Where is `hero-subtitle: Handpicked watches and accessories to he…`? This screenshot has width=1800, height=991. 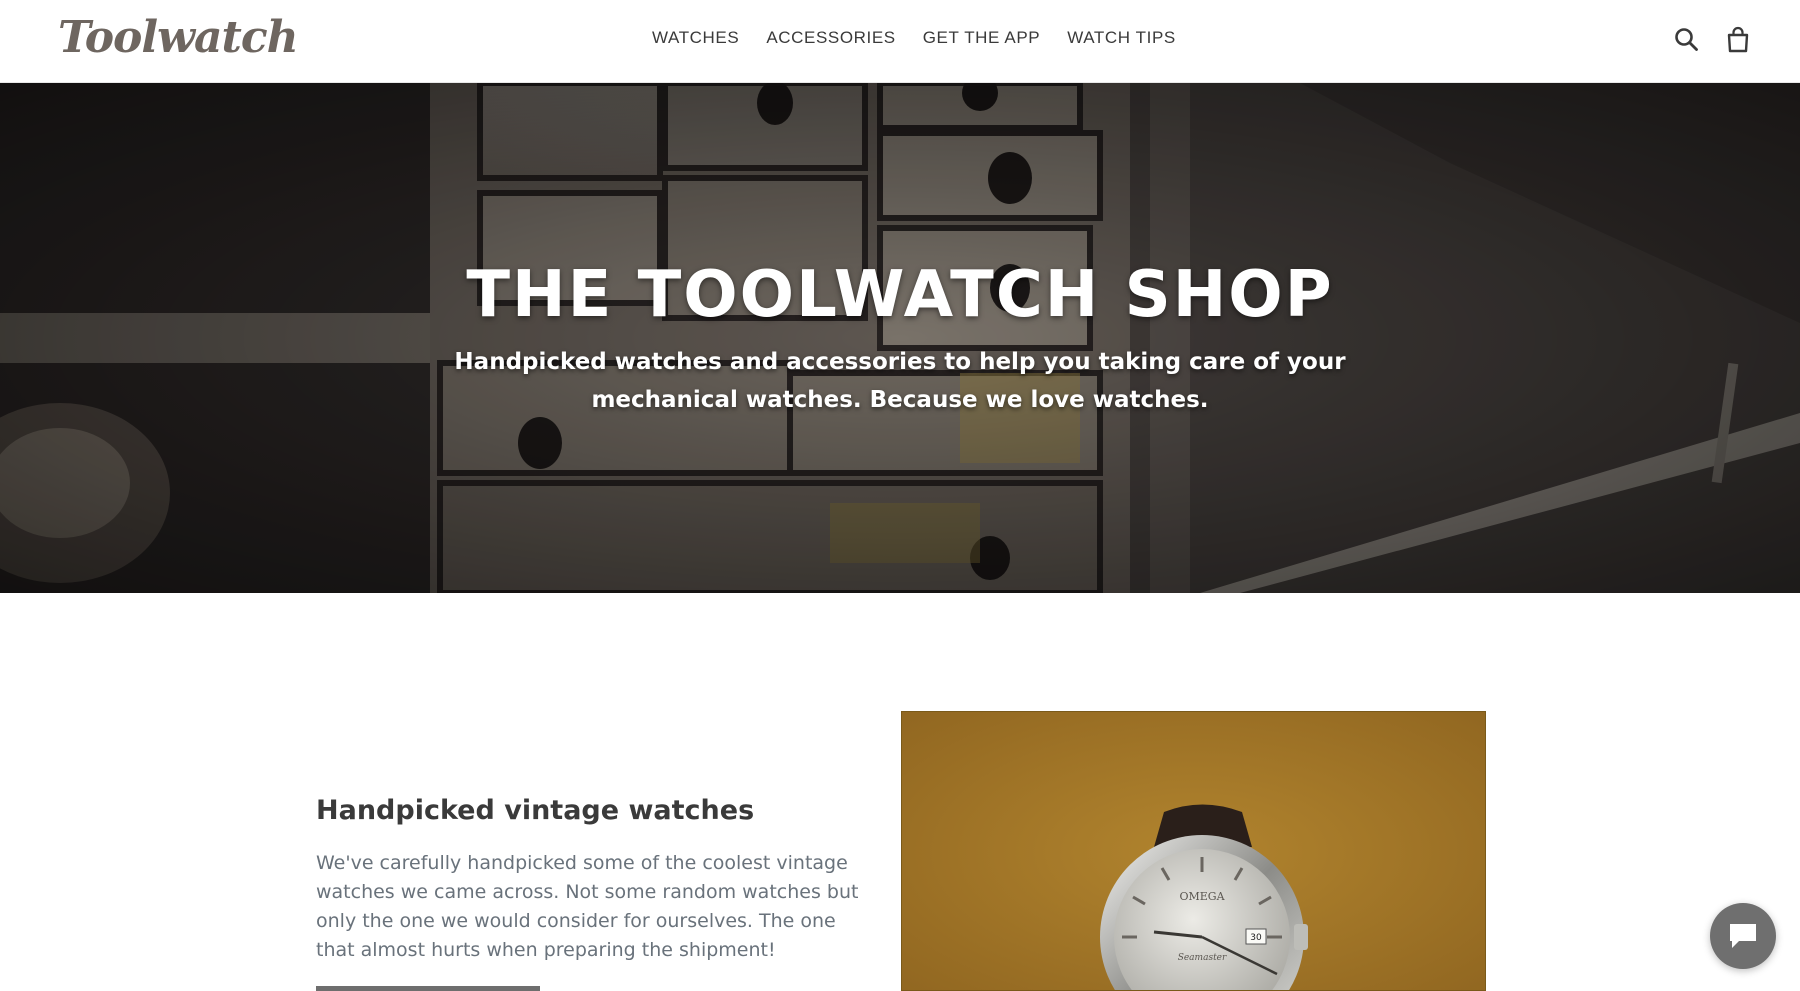
hero-subtitle: Handpicked watches and accessories to he… is located at coordinates (900, 381).